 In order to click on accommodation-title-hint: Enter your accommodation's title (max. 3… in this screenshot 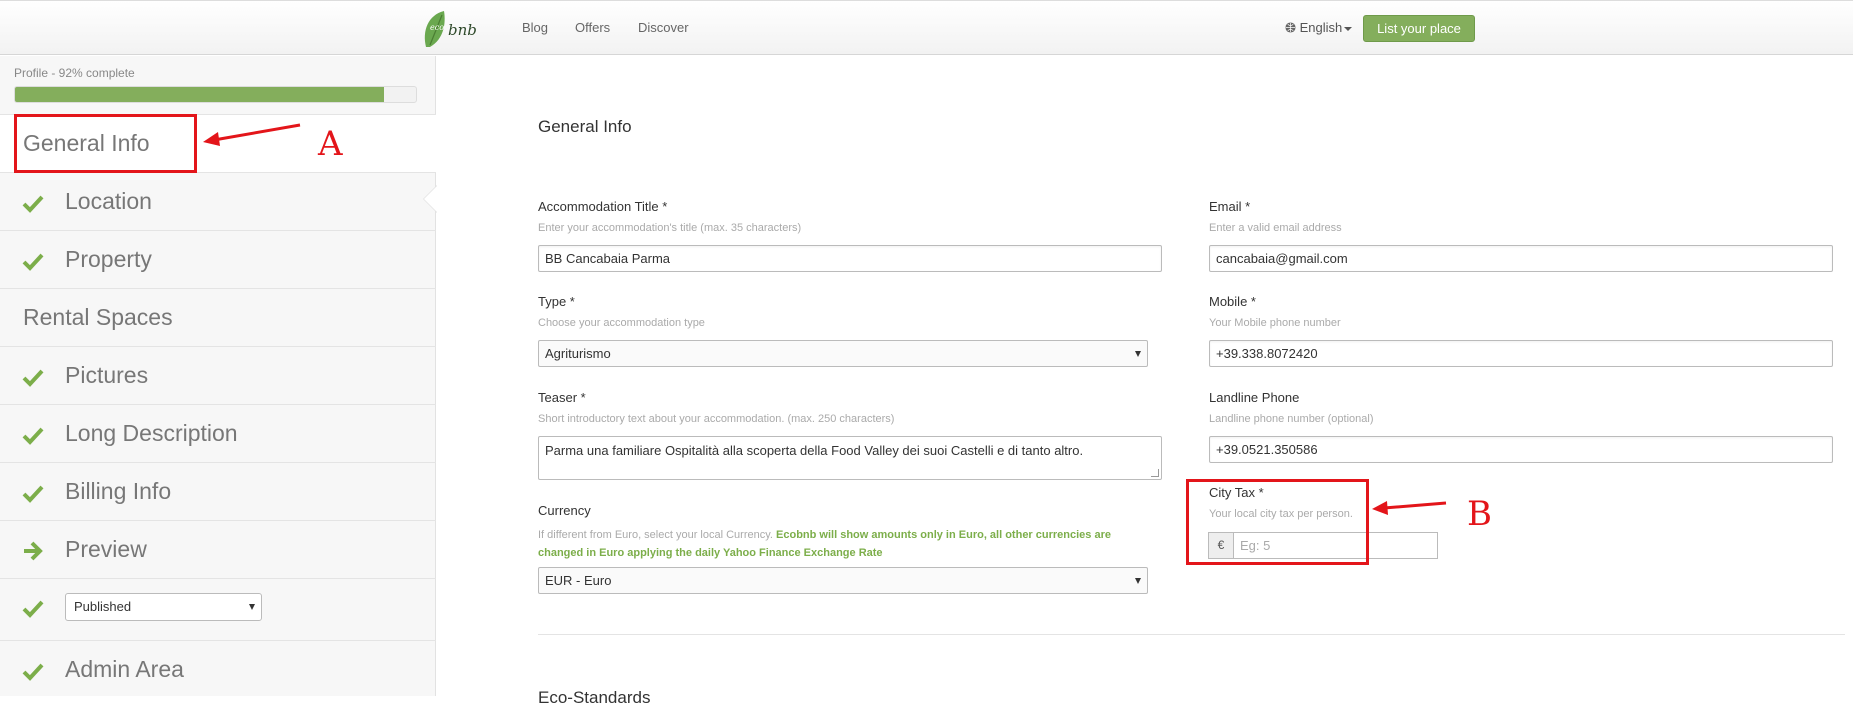, I will do `click(670, 228)`.